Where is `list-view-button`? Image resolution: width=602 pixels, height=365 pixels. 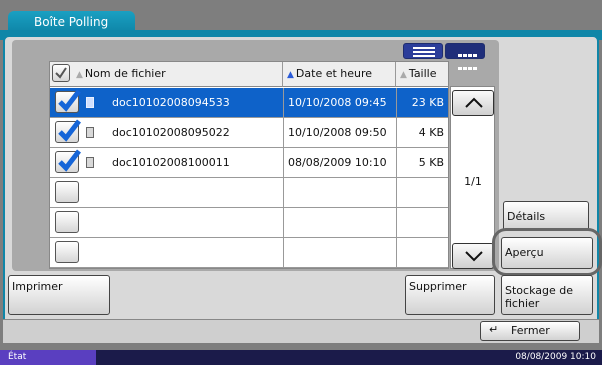 list-view-button is located at coordinates (423, 51).